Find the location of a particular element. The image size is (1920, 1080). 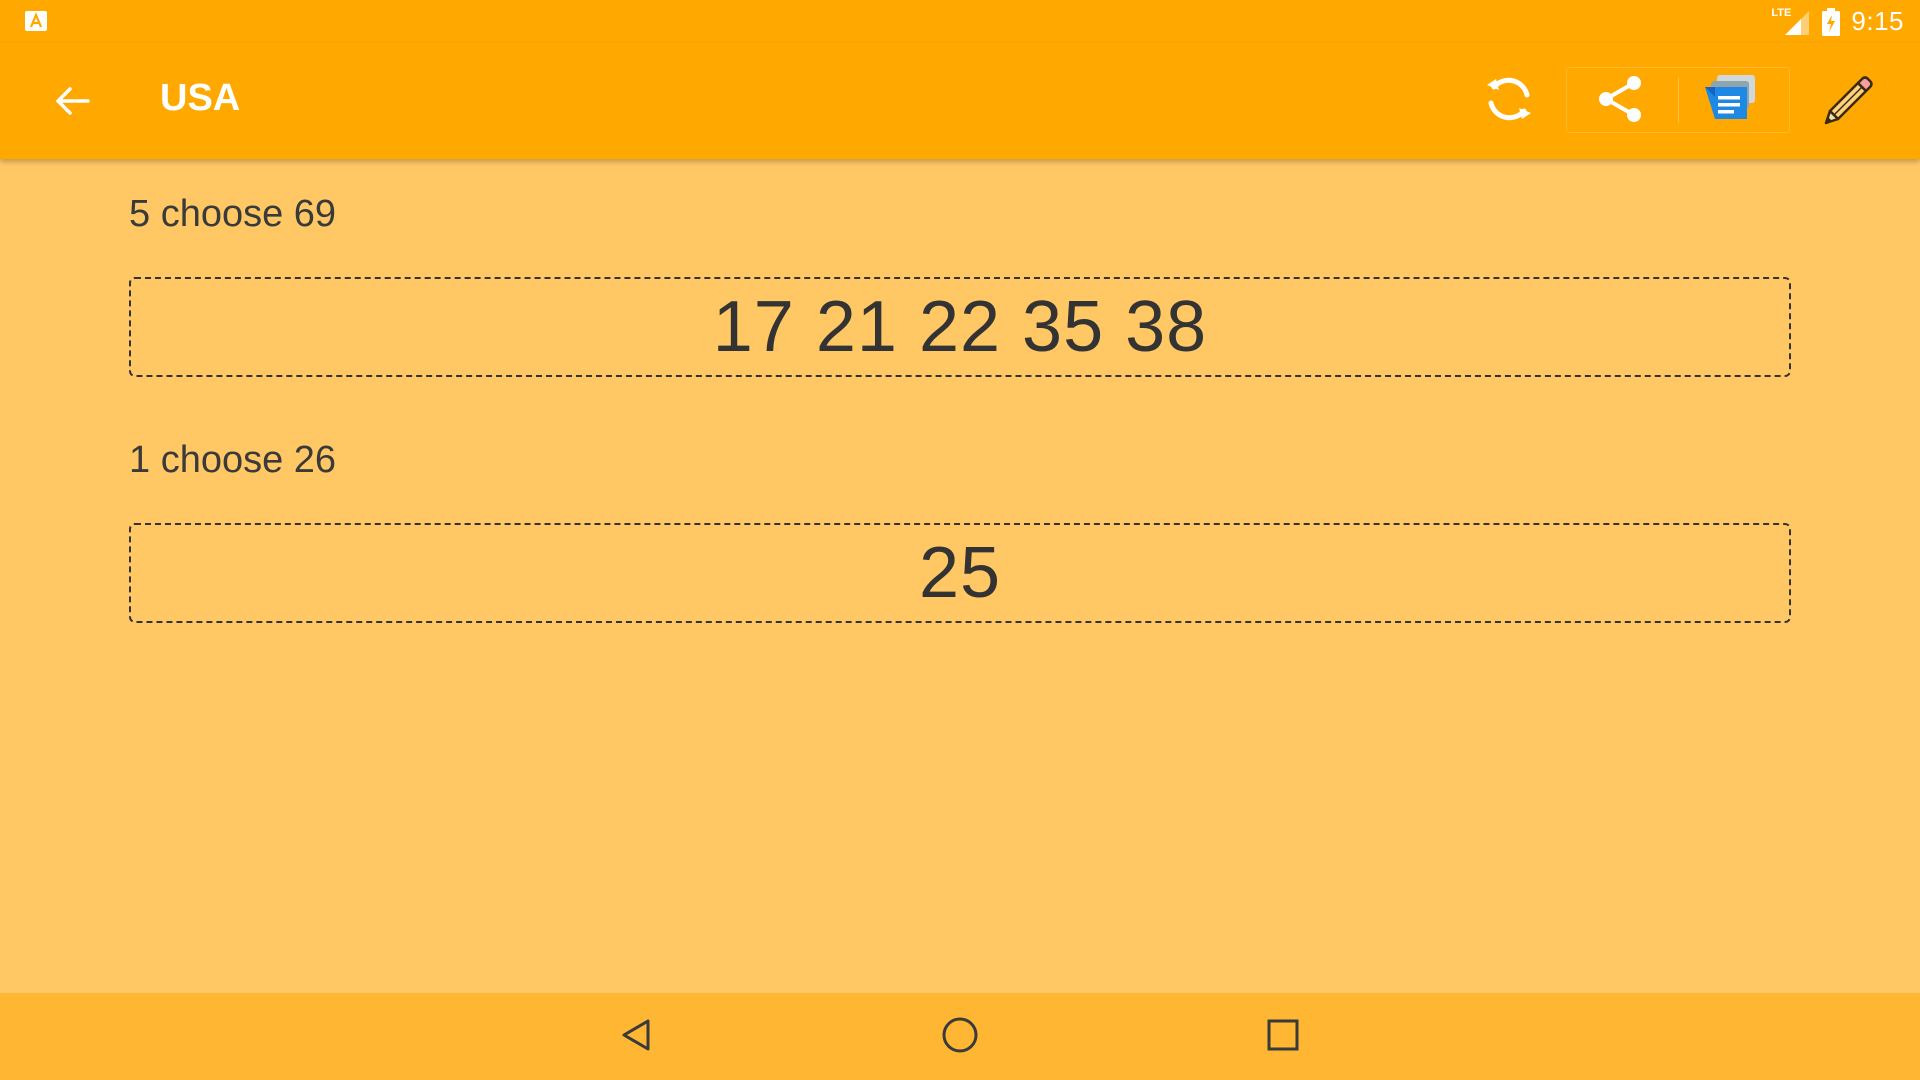

draw-label-bonus: 1 choose 26 is located at coordinates (233, 460).